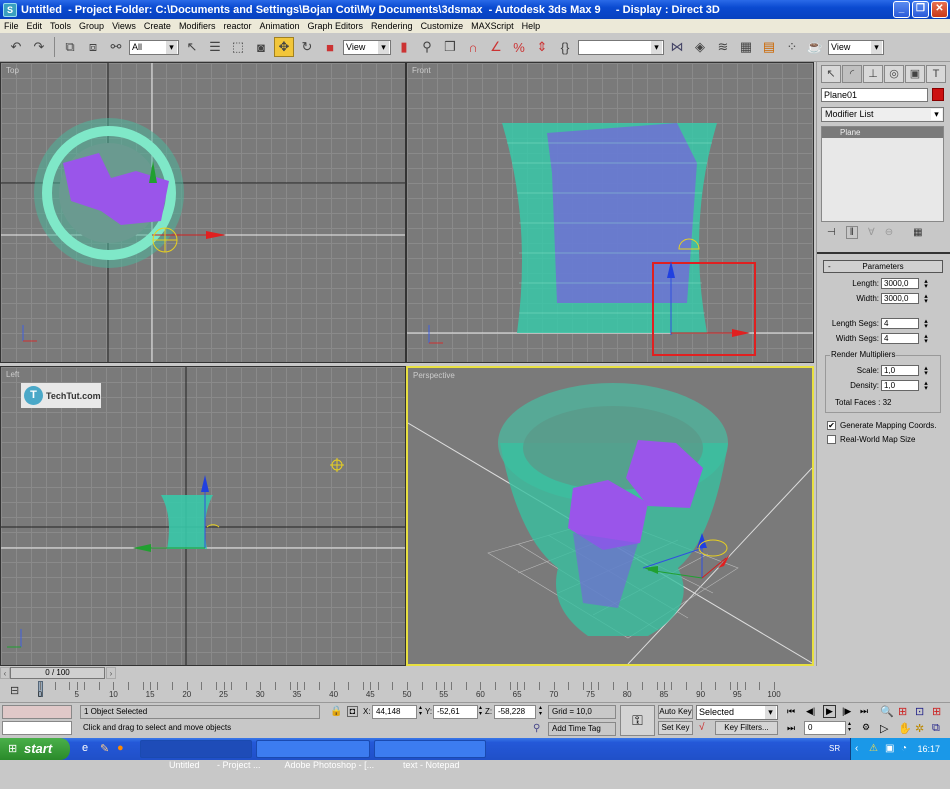 The width and height of the screenshot is (950, 789). What do you see at coordinates (831, 439) in the screenshot?
I see `checkbox-unchecked` at bounding box center [831, 439].